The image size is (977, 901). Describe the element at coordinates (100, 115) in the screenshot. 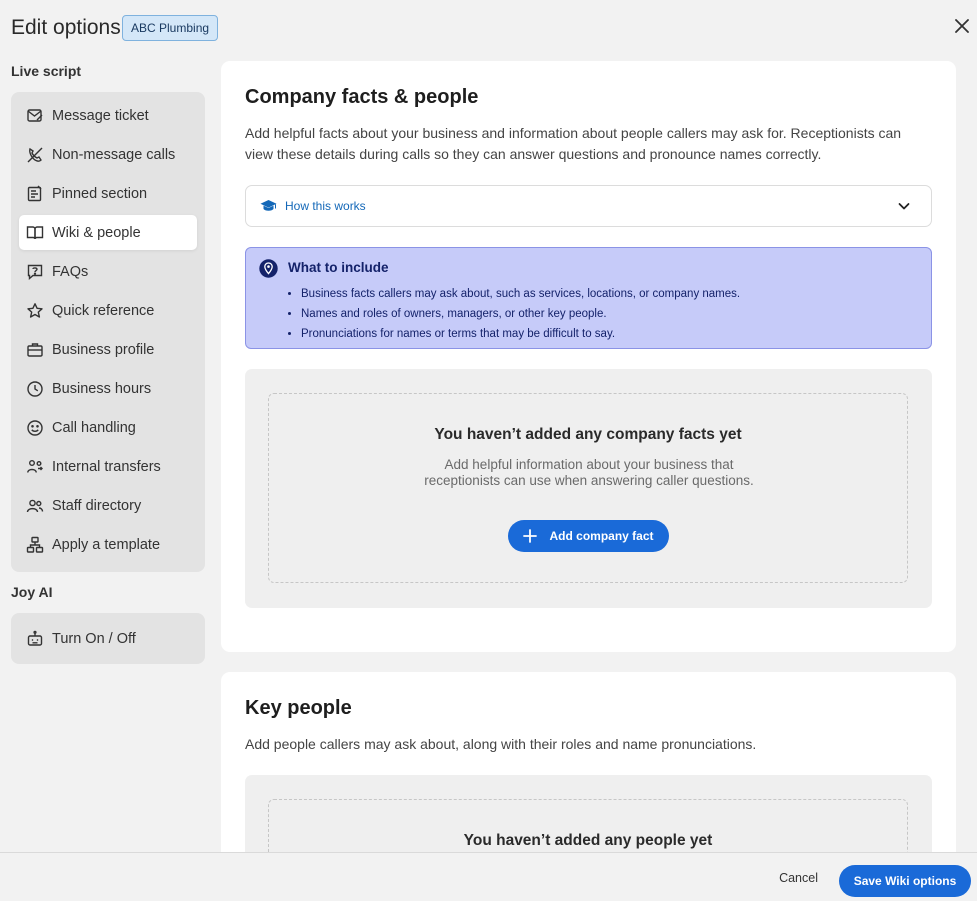

I see `sidebar-item-label: Message ticket` at that location.